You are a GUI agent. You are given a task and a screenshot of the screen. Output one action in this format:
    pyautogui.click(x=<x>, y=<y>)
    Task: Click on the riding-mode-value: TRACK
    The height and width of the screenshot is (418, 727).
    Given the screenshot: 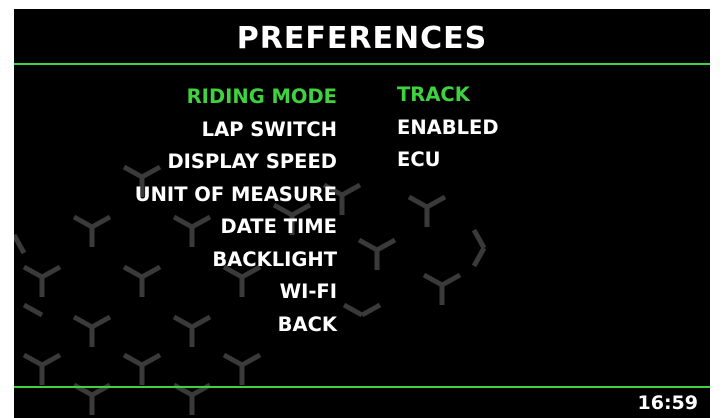 What is the action you would take?
    pyautogui.click(x=433, y=94)
    